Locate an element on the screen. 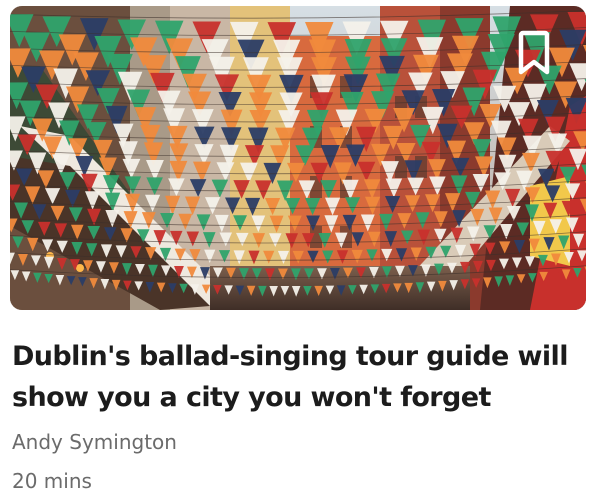 This screenshot has height=495, width=596. bookmark-button is located at coordinates (534, 52).